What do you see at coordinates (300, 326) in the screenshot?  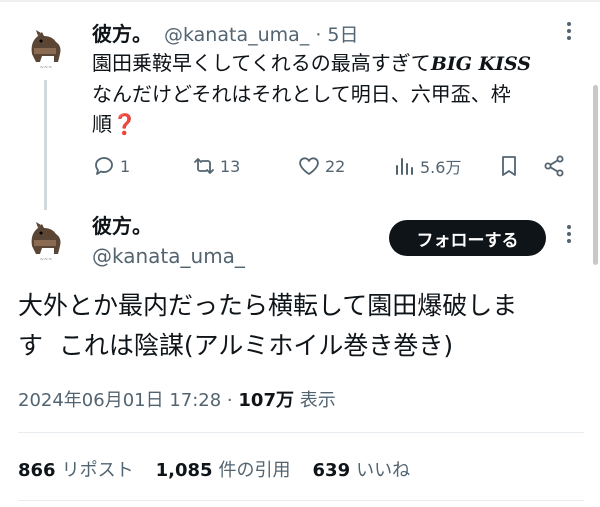 I see `tweet-text: 大外とか最内だったら横転して園田爆破しま す これは陰謀(アルミホイル巻き巻き)` at bounding box center [300, 326].